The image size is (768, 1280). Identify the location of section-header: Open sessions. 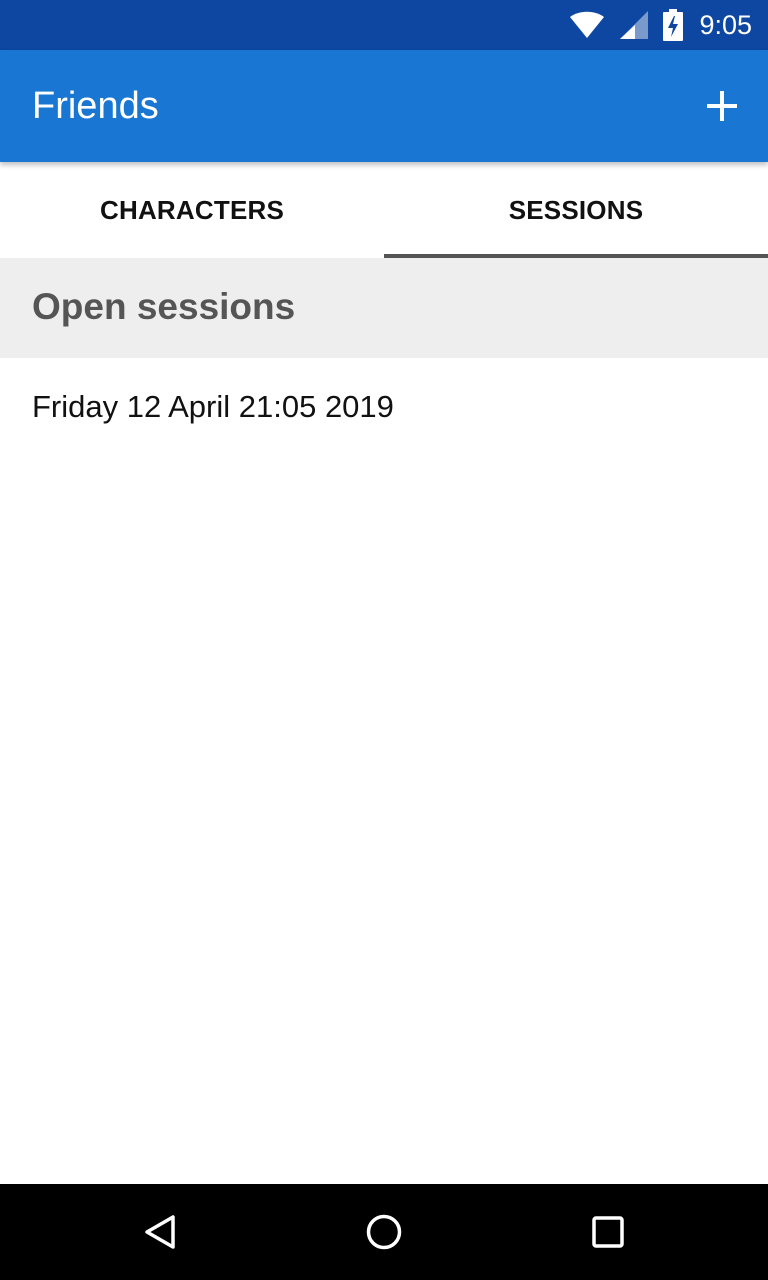
(384, 308).